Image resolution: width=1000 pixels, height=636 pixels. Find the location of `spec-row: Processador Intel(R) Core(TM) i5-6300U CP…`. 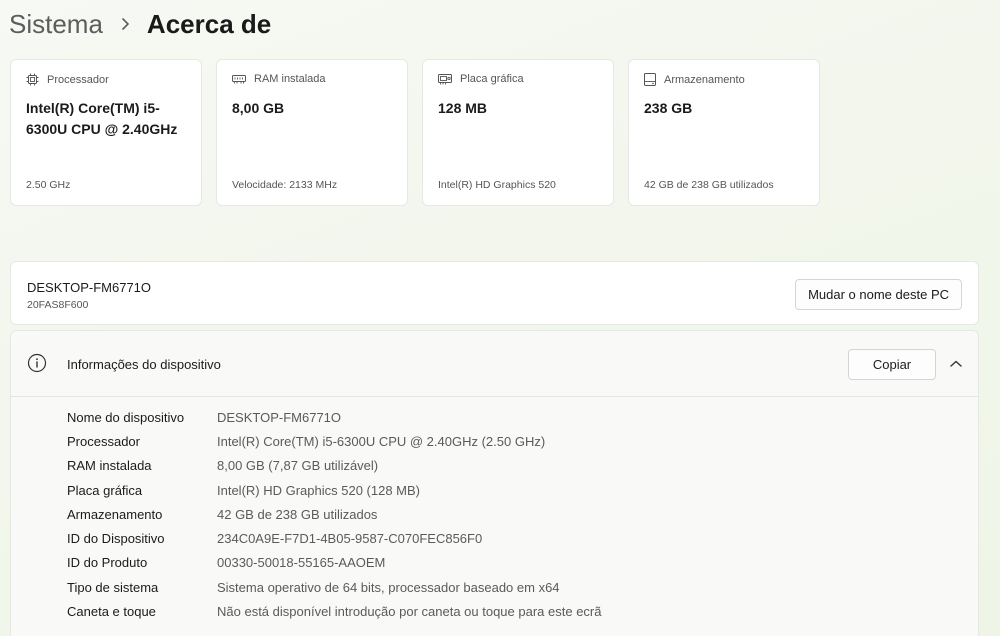

spec-row: Processador Intel(R) Core(TM) i5-6300U CP… is located at coordinates (334, 441).